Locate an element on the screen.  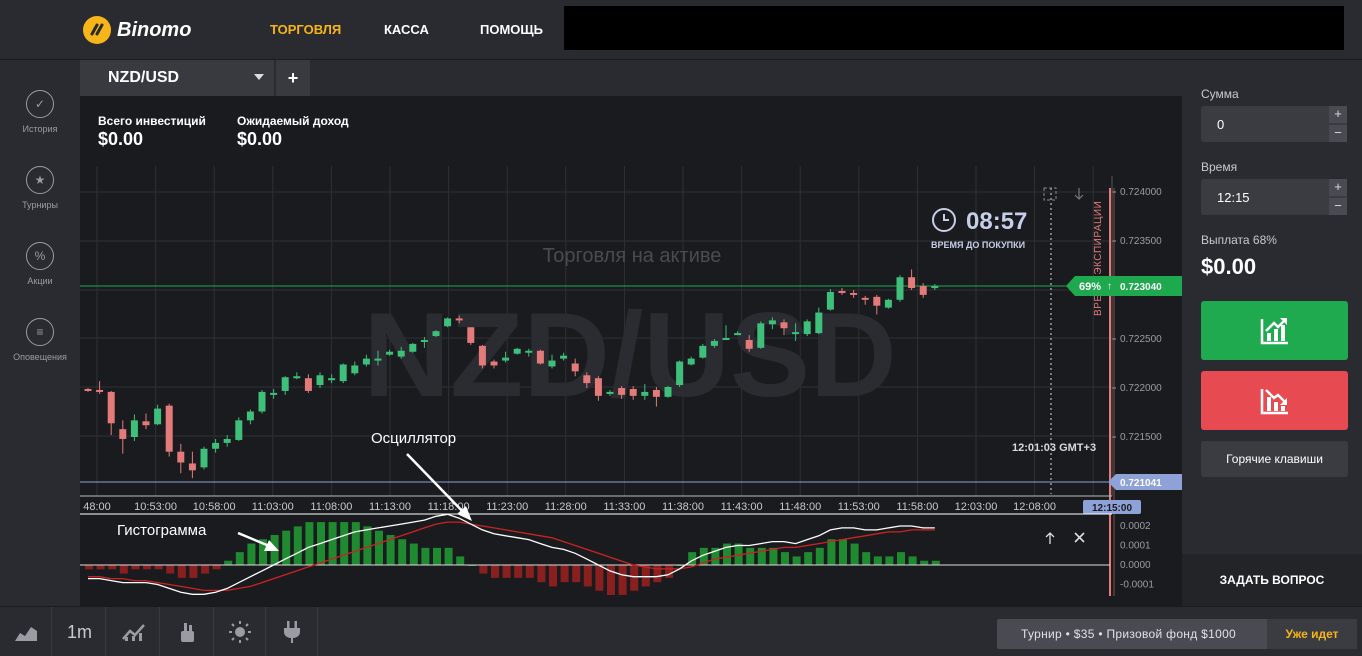
call-up-button is located at coordinates (1274, 330).